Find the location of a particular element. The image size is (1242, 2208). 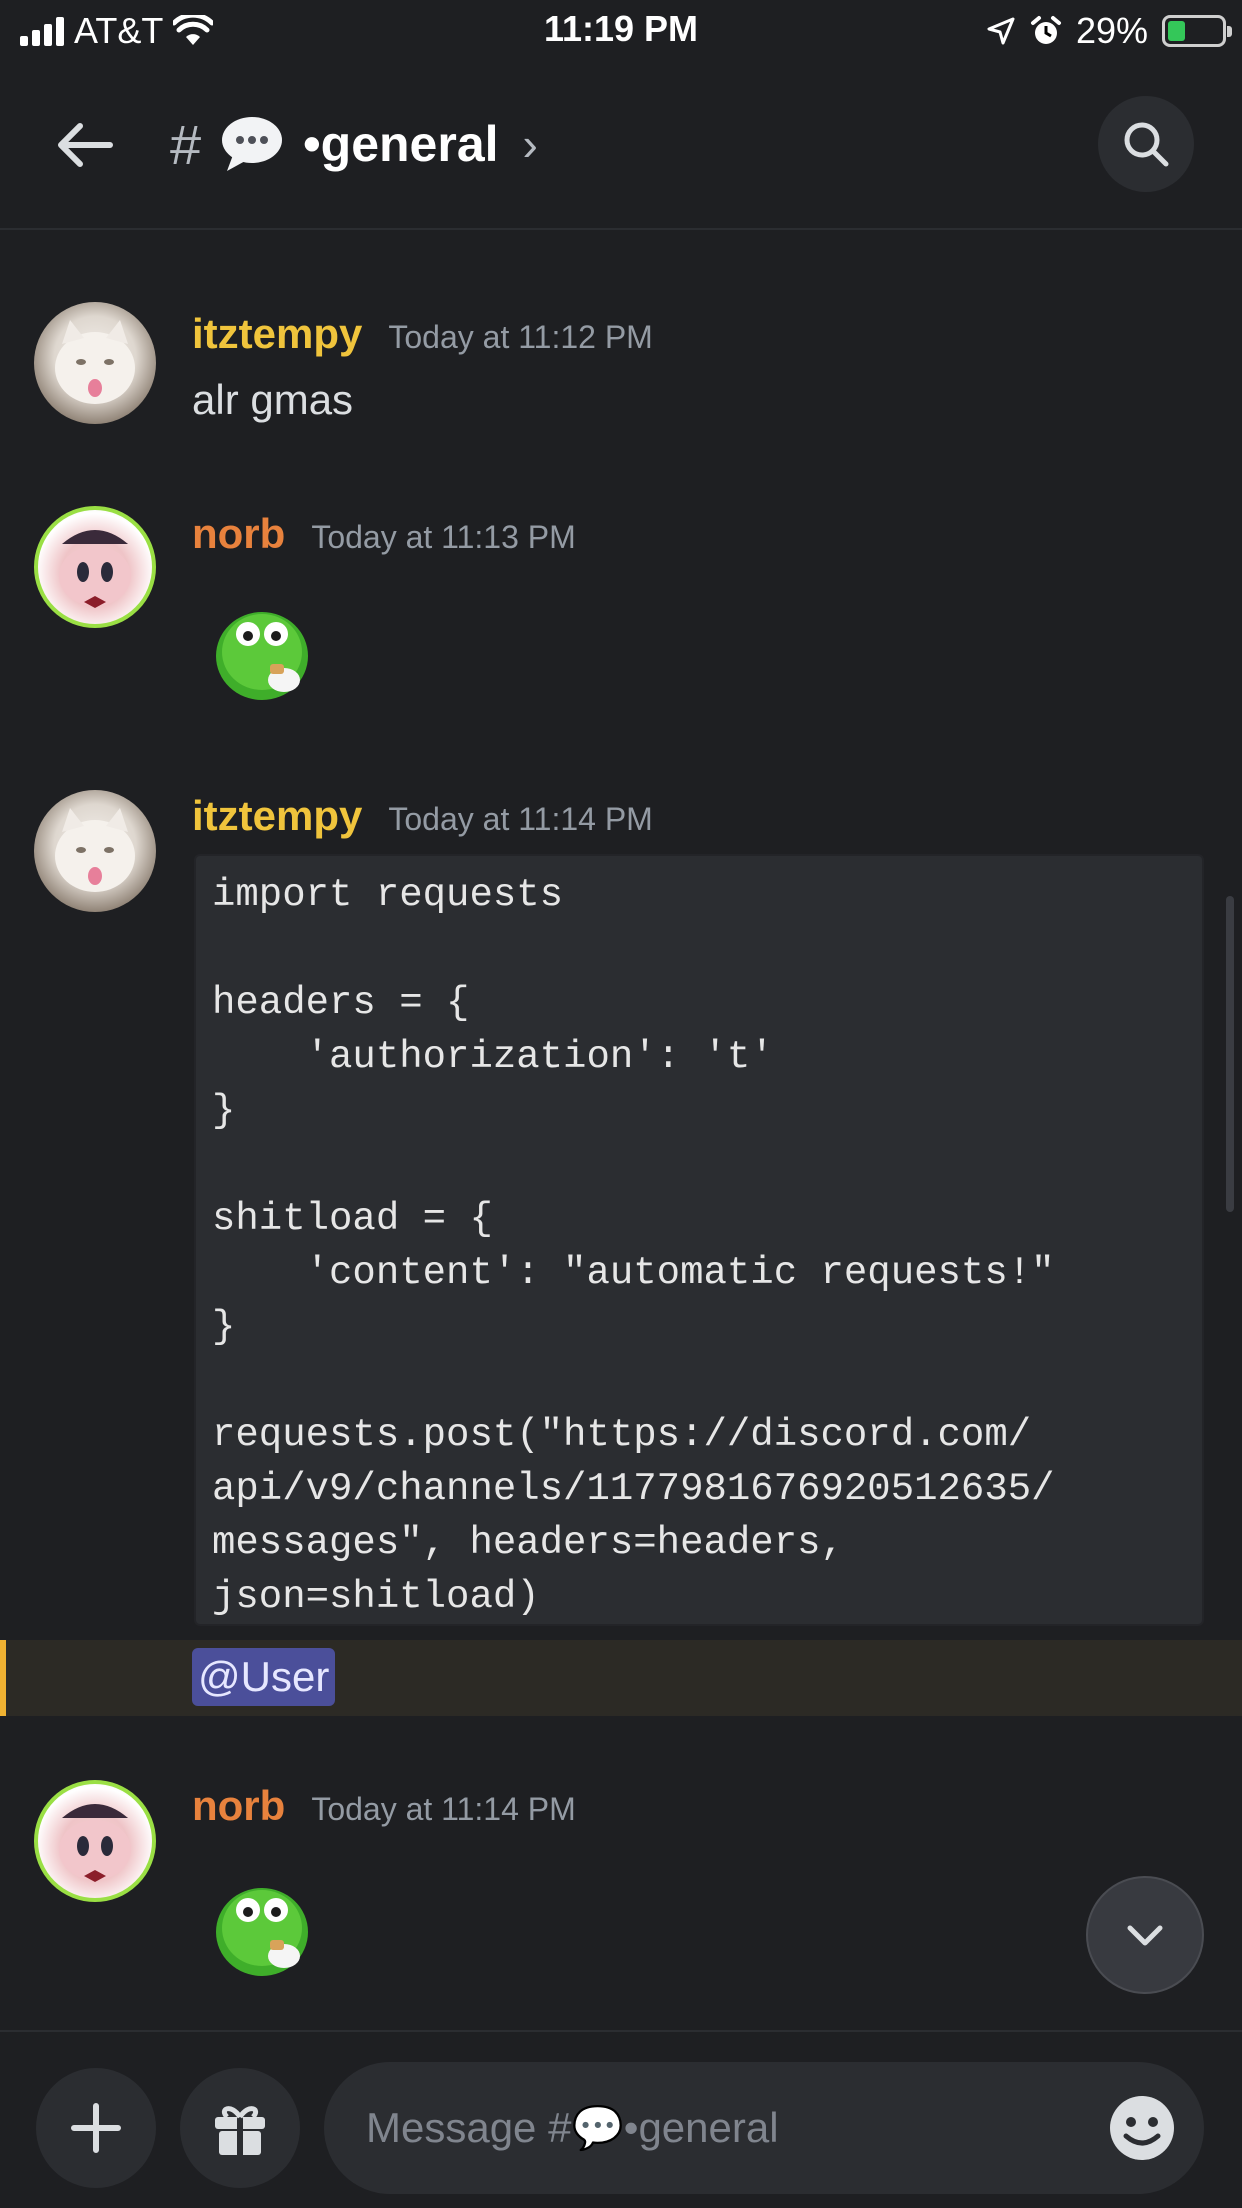

plus-icon is located at coordinates (96, 2128).